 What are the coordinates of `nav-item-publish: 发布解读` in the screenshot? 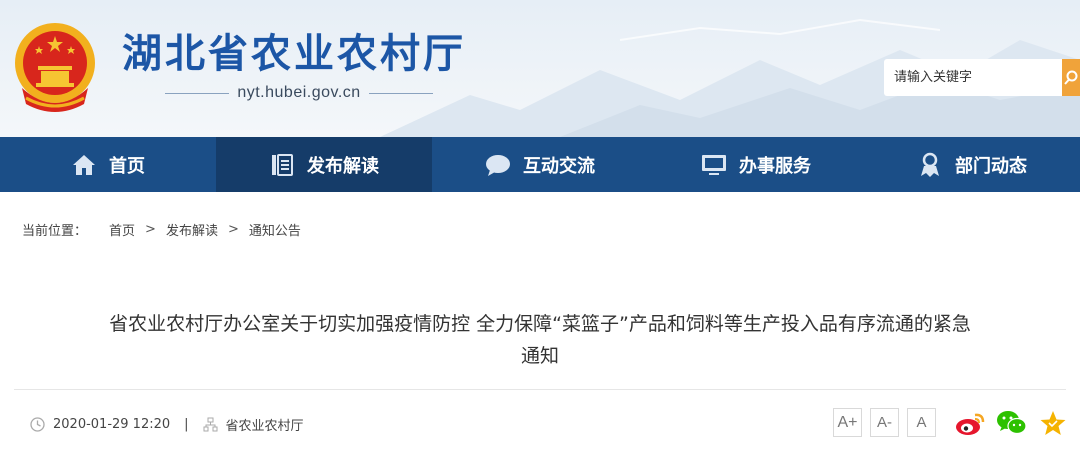 It's located at (324, 164).